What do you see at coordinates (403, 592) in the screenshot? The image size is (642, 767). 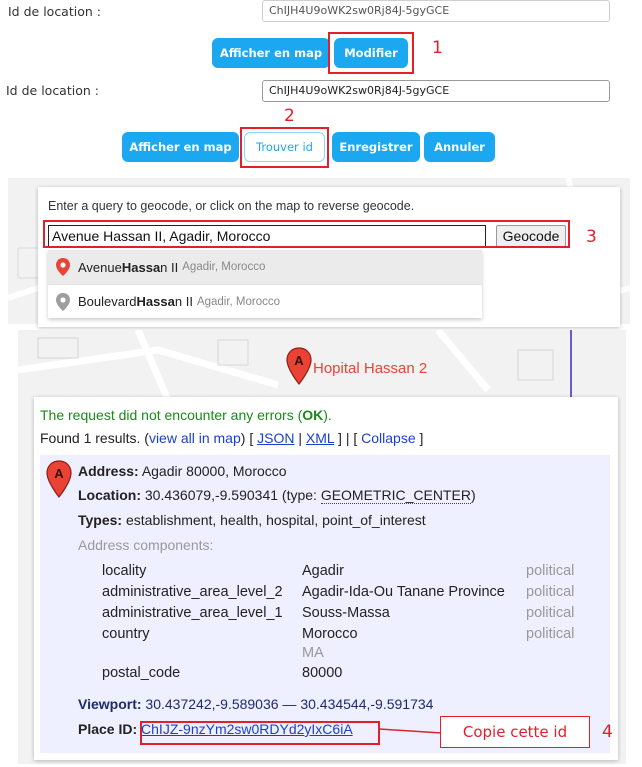 I see `component-long: Agadir-Ida-Ou Tanane Province` at bounding box center [403, 592].